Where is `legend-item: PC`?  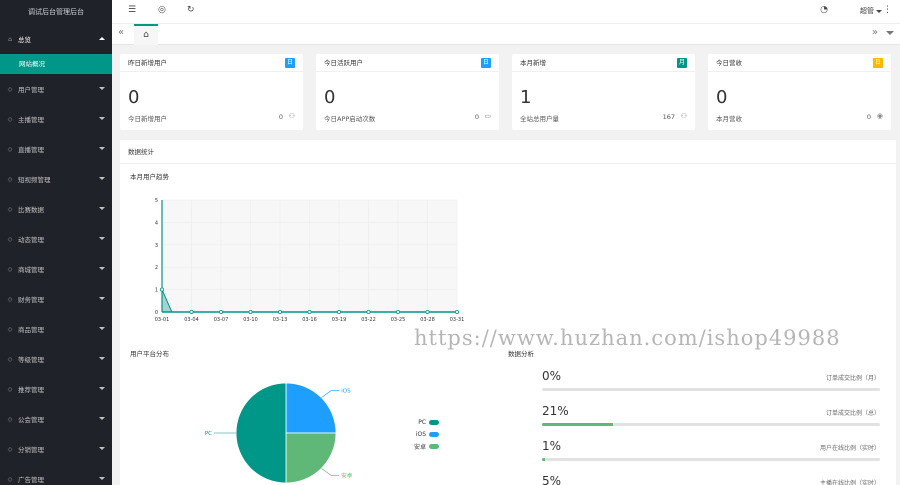 legend-item: PC is located at coordinates (427, 422).